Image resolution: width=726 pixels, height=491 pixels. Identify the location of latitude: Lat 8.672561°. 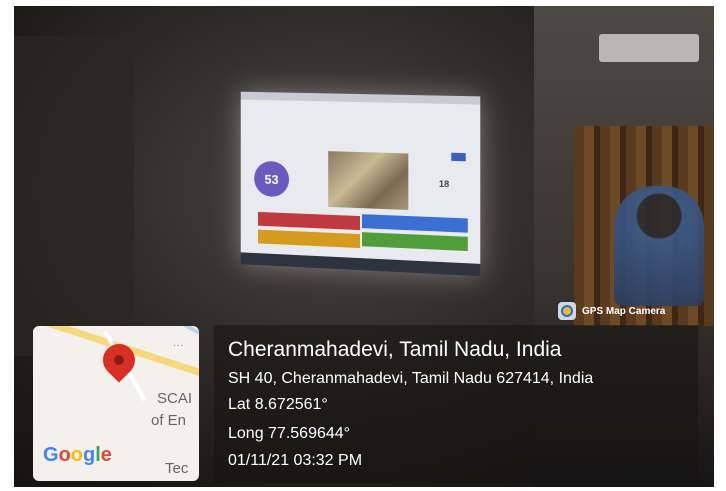
(278, 404).